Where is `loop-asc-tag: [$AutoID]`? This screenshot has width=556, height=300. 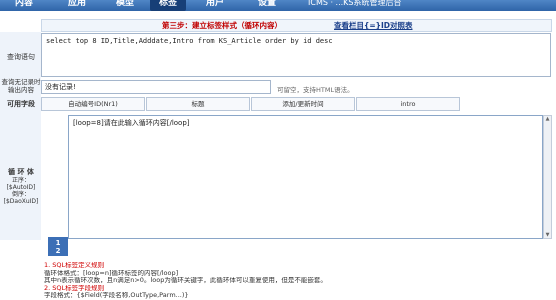
loop-asc-tag: [$AutoID] is located at coordinates (21, 187).